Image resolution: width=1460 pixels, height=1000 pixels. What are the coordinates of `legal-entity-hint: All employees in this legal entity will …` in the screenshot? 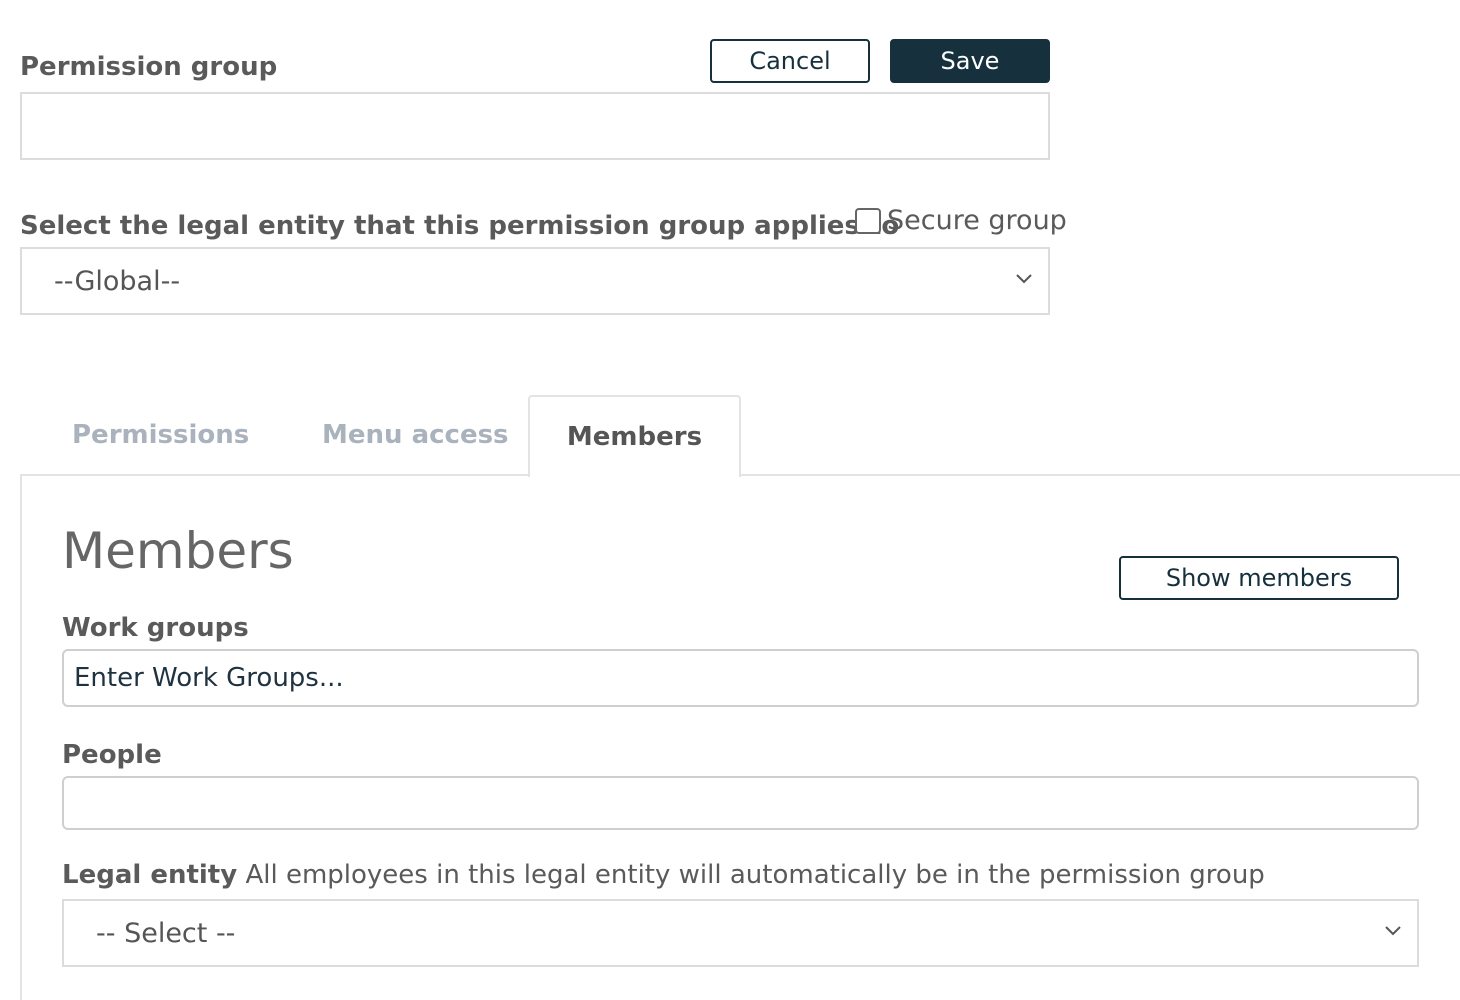 It's located at (755, 875).